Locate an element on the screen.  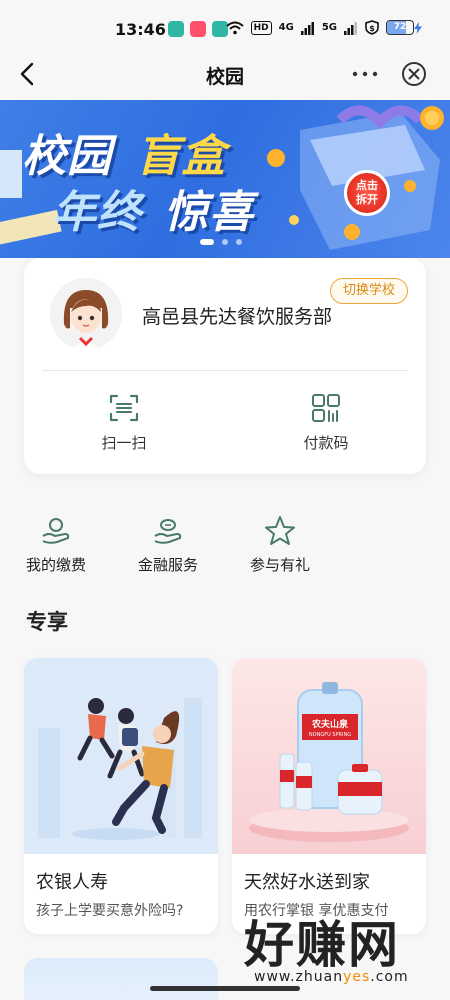
payment-code-label: 付款码 is located at coordinates (326, 443).